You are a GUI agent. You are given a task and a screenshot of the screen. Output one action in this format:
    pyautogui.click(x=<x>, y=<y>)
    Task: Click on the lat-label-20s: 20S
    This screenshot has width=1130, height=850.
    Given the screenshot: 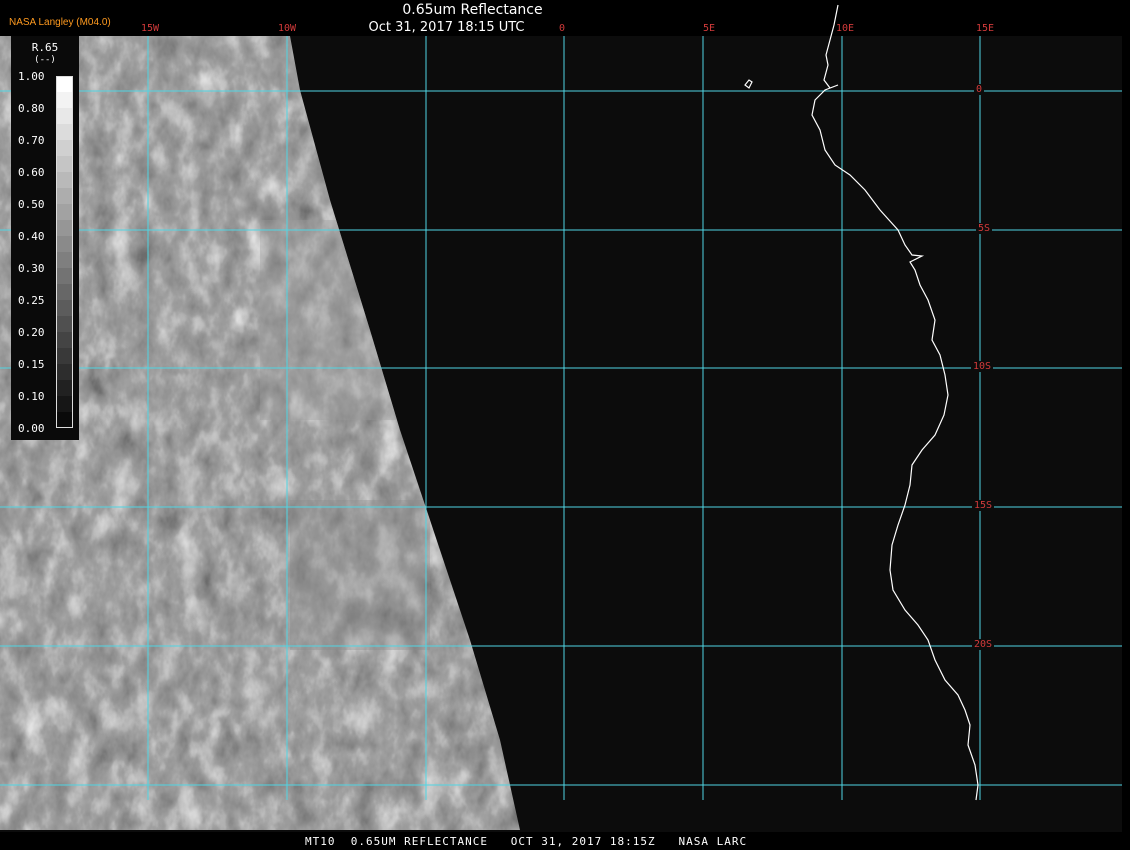 What is the action you would take?
    pyautogui.click(x=983, y=644)
    